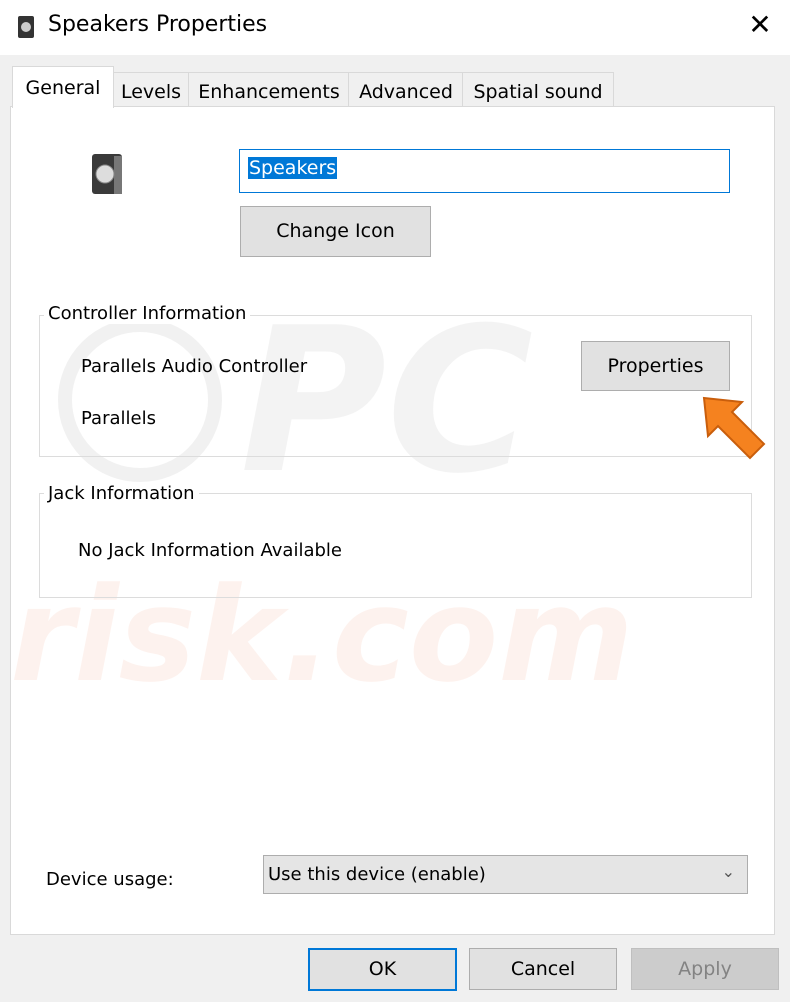 This screenshot has width=790, height=1002. Describe the element at coordinates (118, 418) in the screenshot. I see `controller-vendor: Parallels` at that location.